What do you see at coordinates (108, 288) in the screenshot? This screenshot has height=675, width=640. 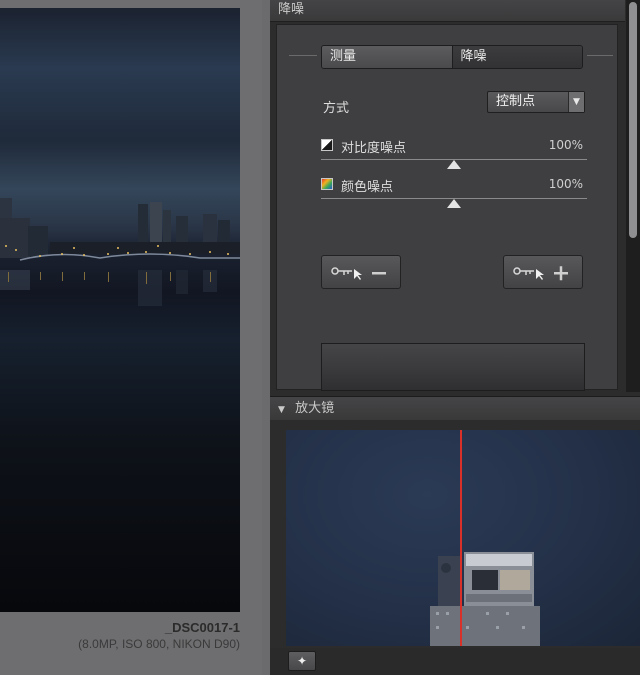 I see `water-reflection` at bounding box center [108, 288].